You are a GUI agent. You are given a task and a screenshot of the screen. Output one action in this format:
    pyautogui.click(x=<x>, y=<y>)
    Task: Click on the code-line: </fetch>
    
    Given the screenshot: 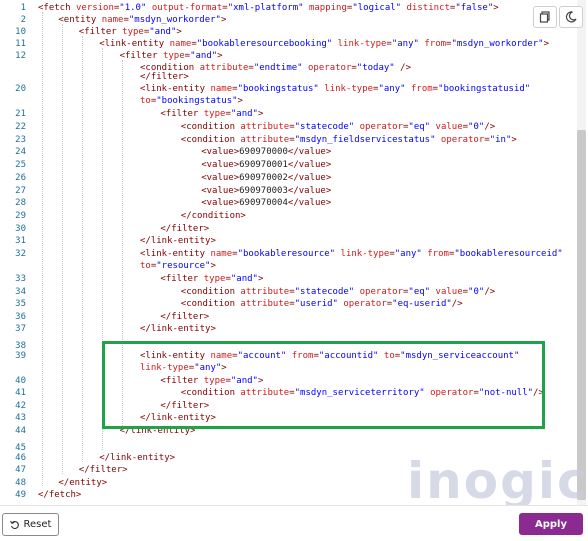 What is the action you would take?
    pyautogui.click(x=59, y=495)
    